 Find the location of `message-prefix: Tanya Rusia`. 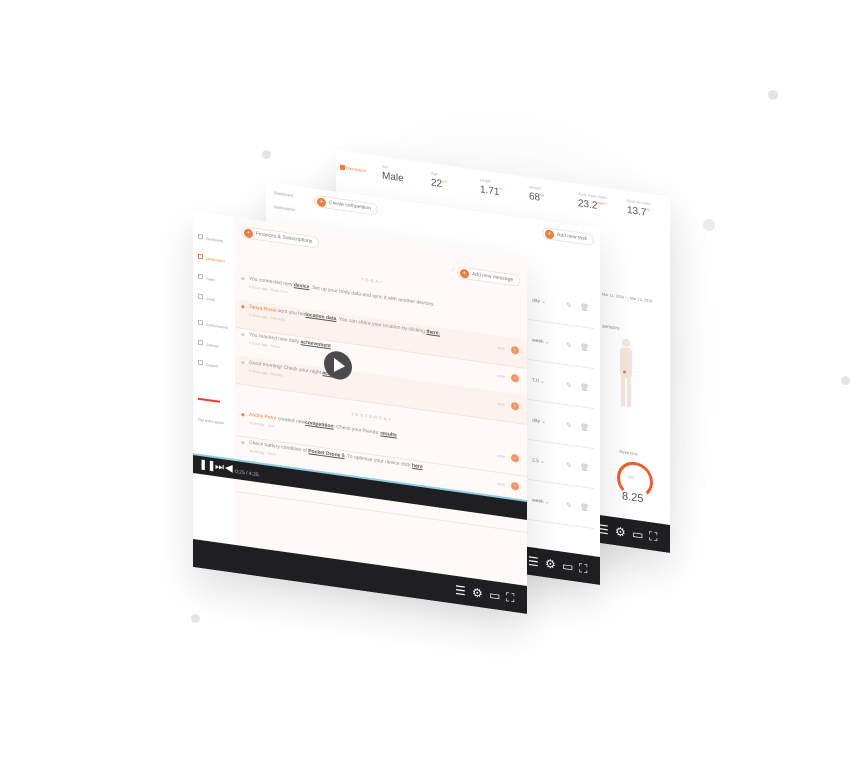

message-prefix: Tanya Rusia is located at coordinates (263, 308).